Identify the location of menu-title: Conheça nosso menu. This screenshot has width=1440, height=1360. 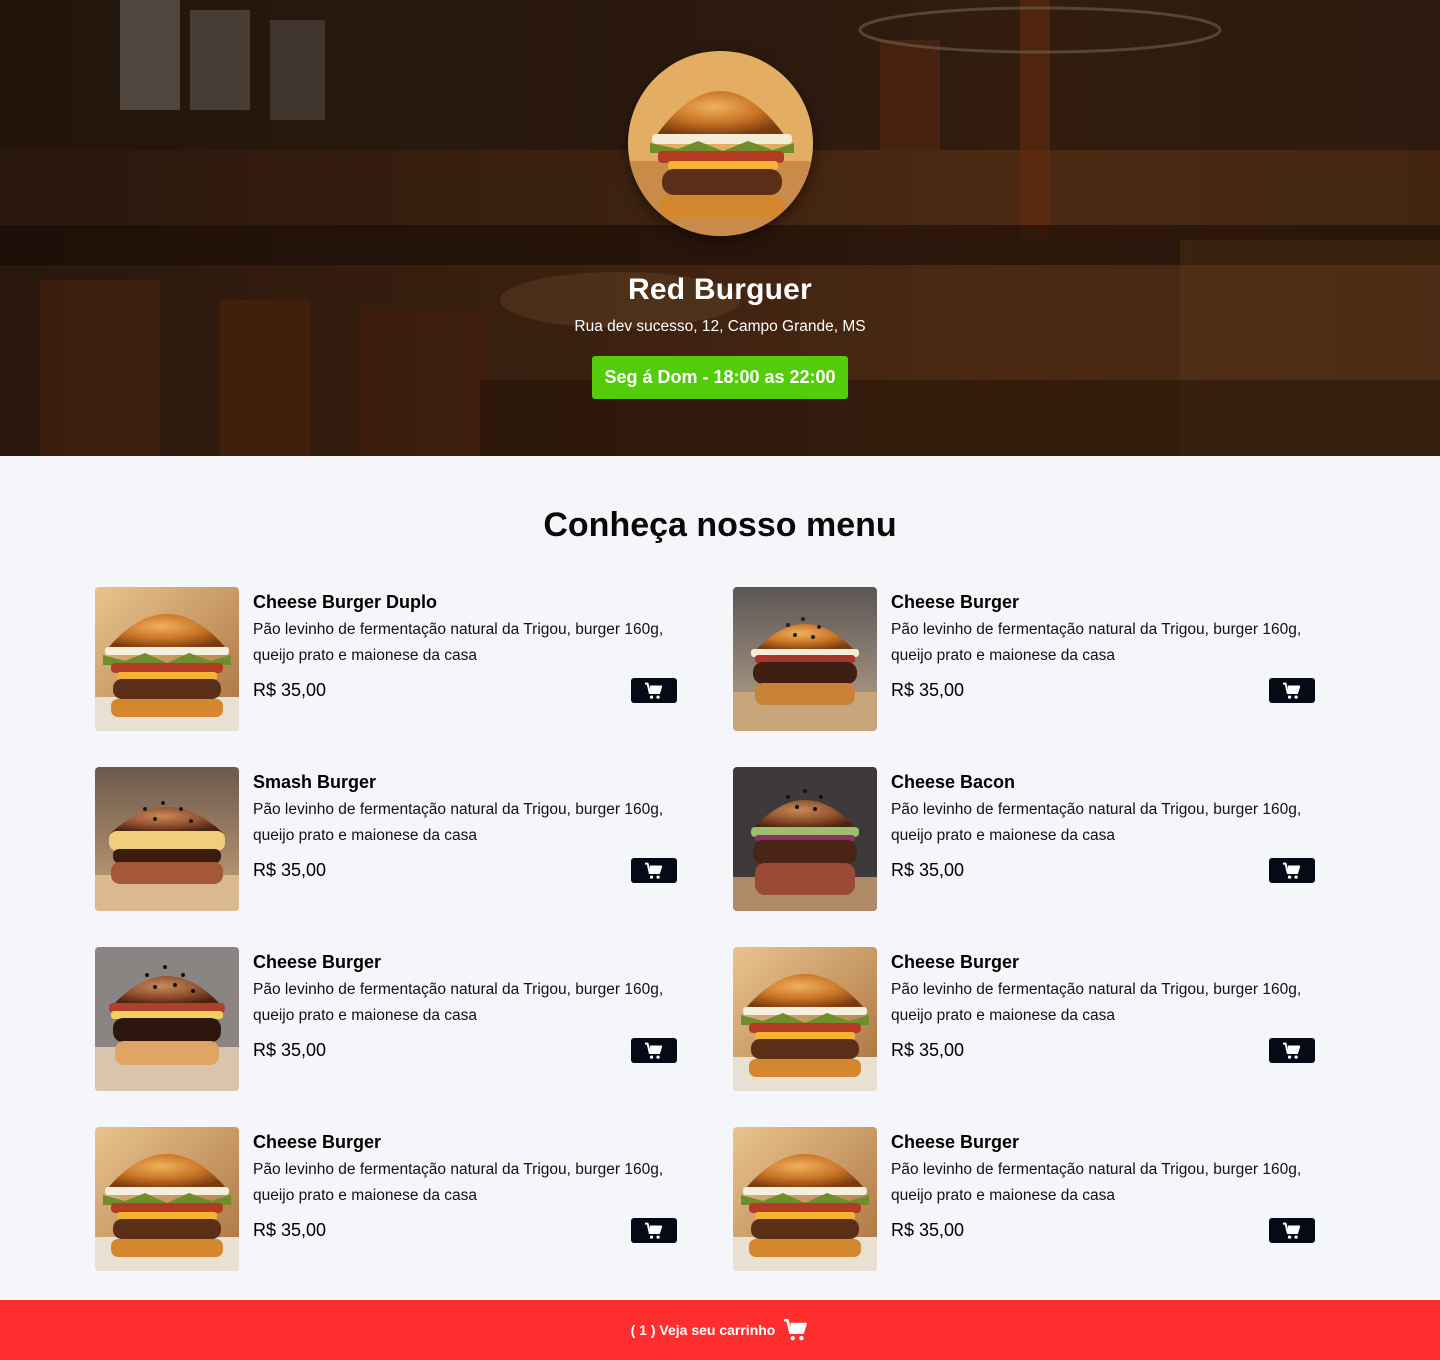
(720, 525).